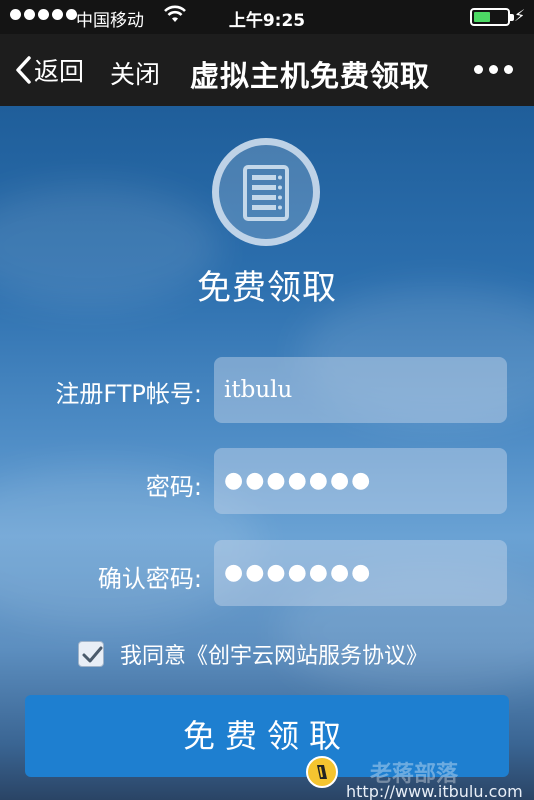  What do you see at coordinates (360, 573) in the screenshot?
I see `confirm-password-input: ●●●●●●●` at bounding box center [360, 573].